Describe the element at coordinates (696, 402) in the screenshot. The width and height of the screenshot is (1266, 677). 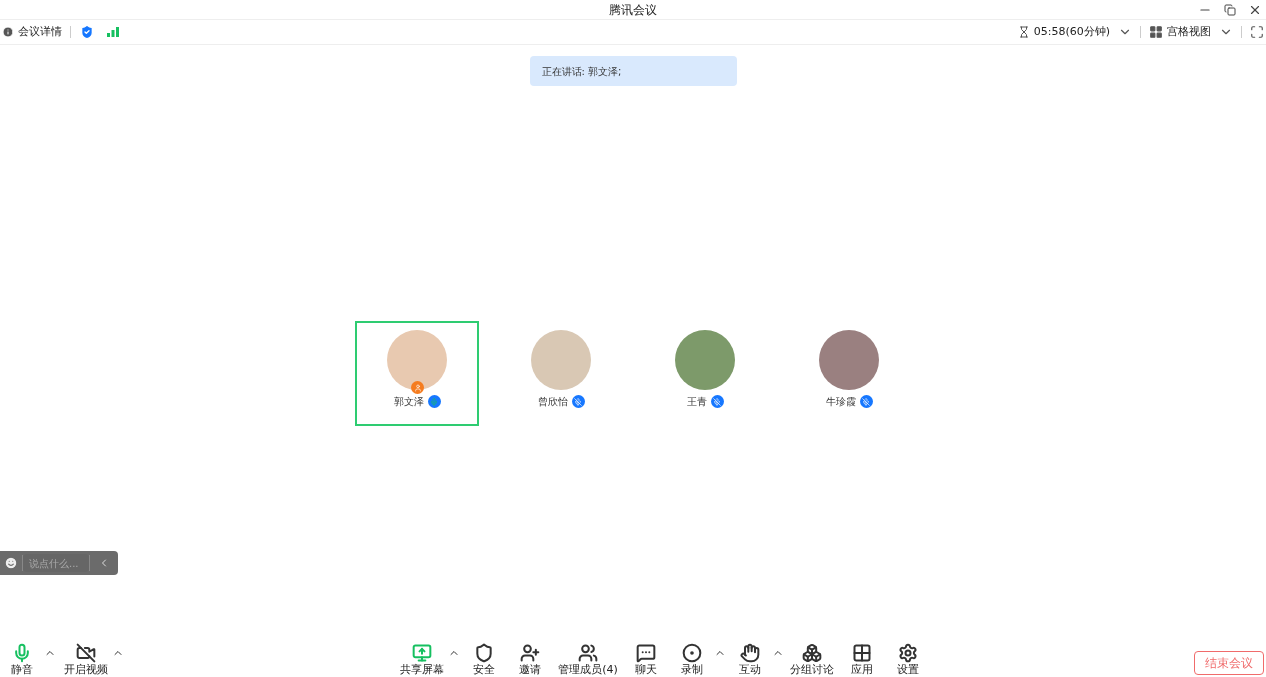
I see `participant-name: 王青` at that location.